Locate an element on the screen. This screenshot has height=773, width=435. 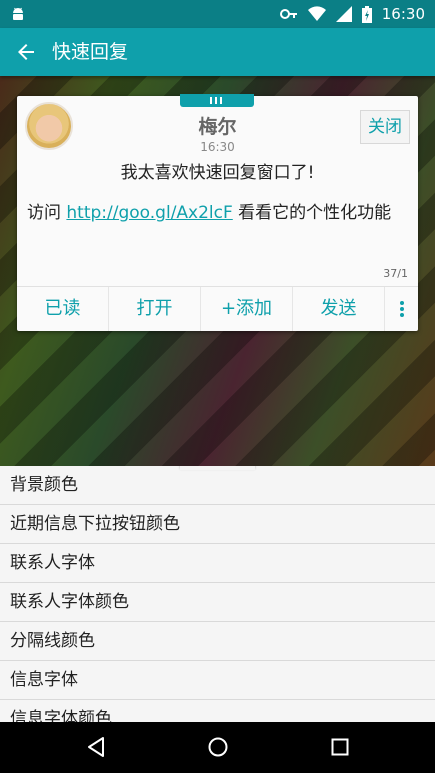
mark-read-button: 已读 is located at coordinates (63, 309).